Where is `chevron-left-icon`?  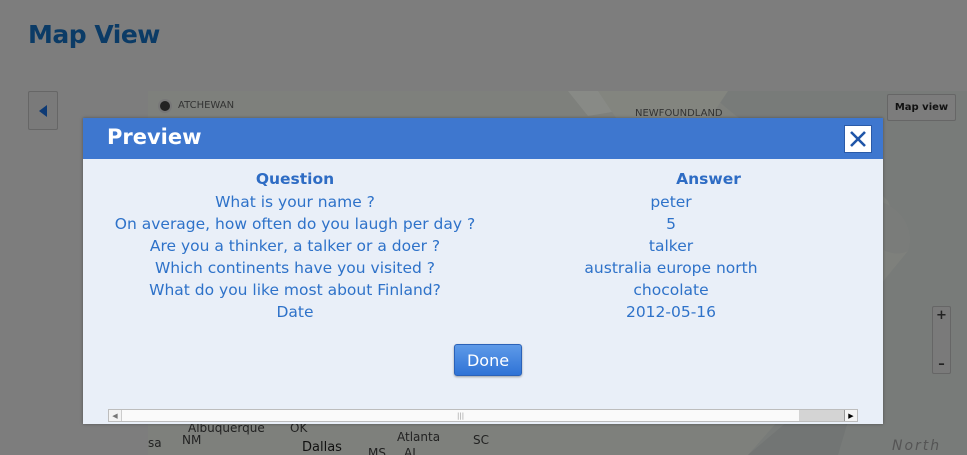 chevron-left-icon is located at coordinates (43, 110).